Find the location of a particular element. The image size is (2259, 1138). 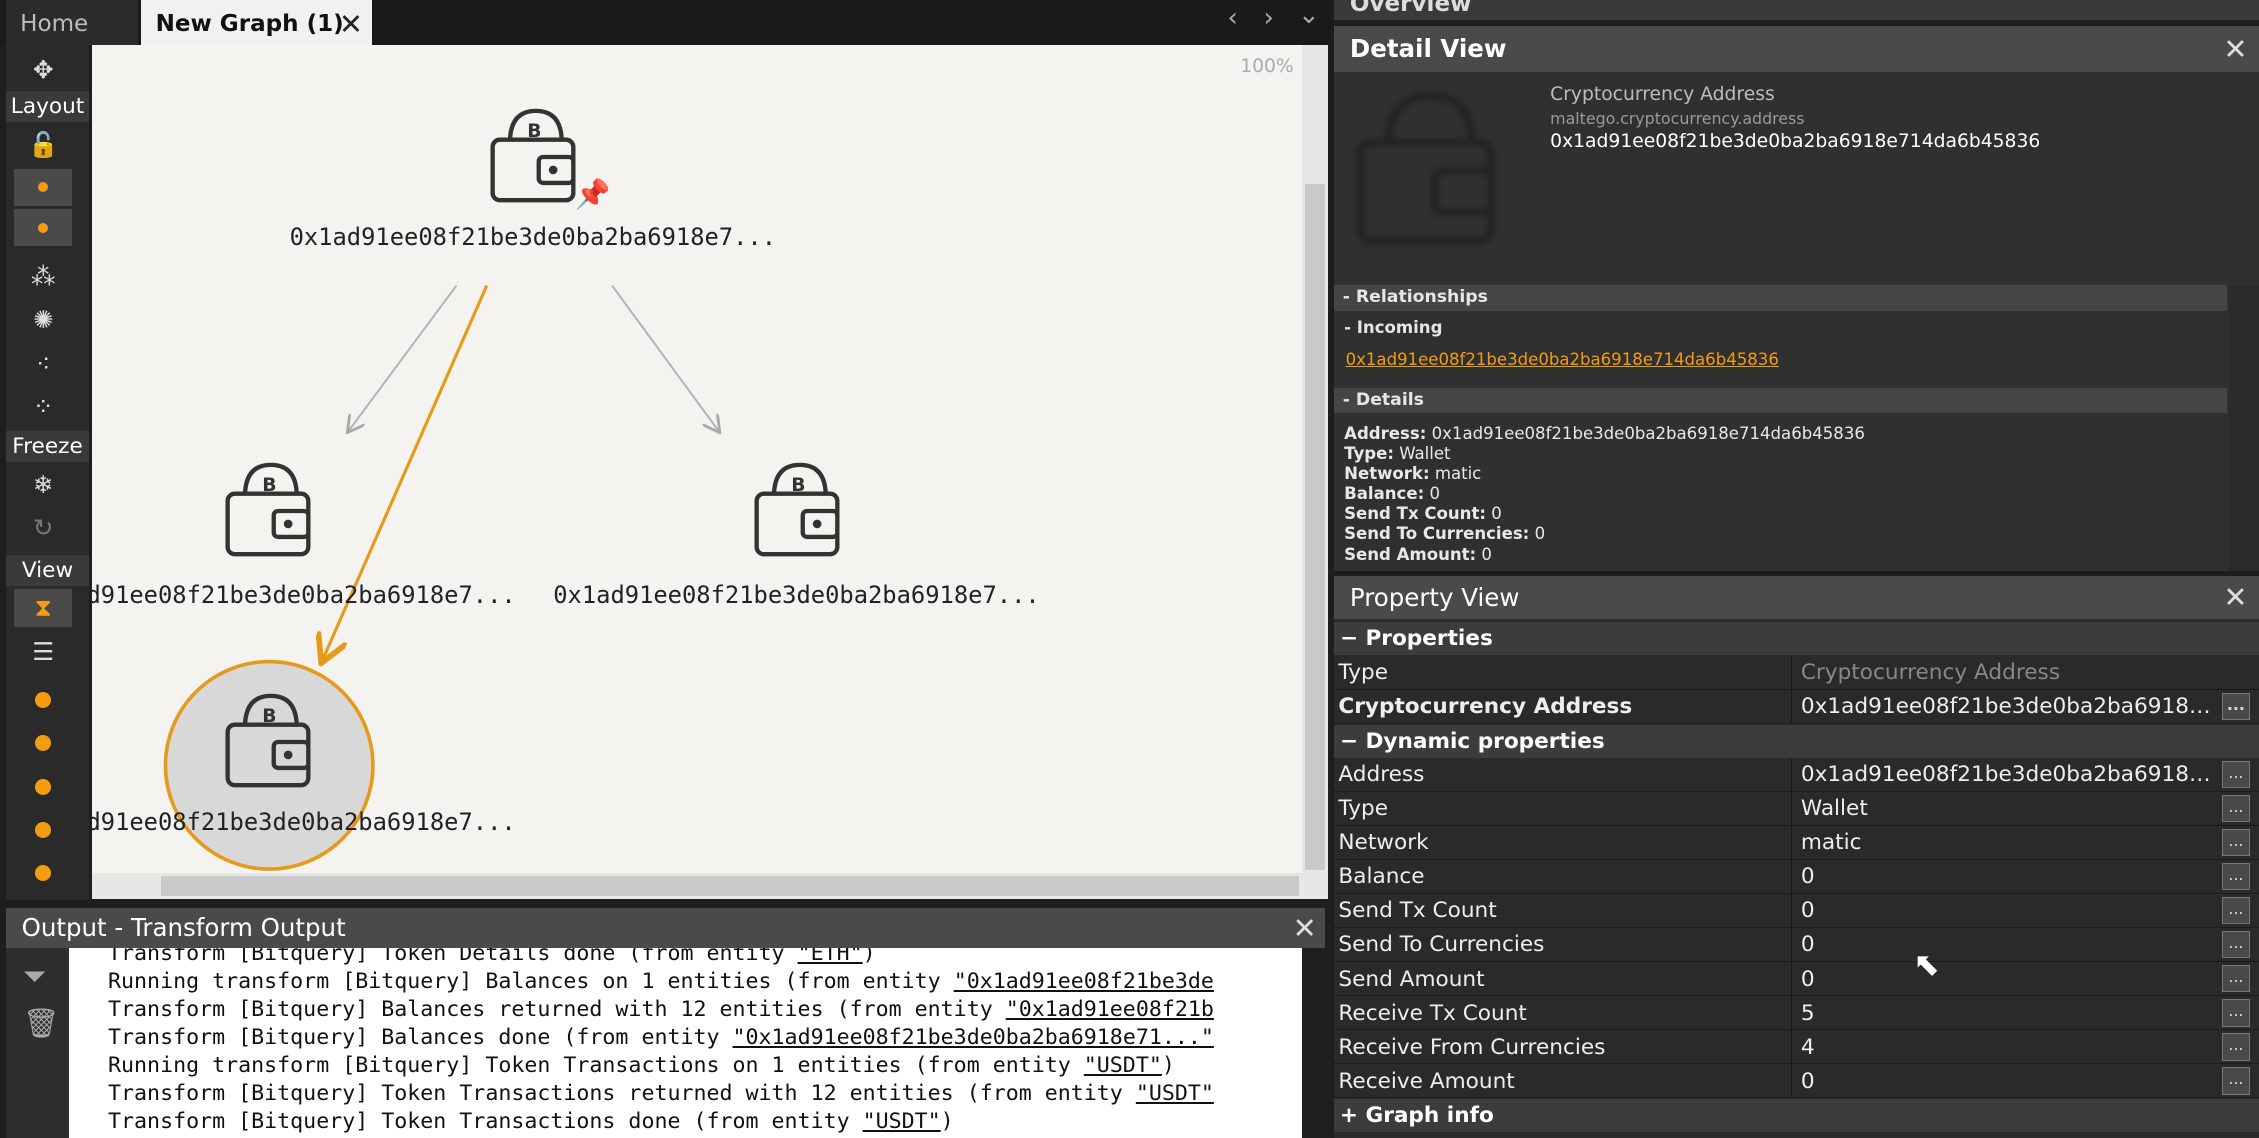

detail-field: Send To Currencies: 0 is located at coordinates (1445, 534).